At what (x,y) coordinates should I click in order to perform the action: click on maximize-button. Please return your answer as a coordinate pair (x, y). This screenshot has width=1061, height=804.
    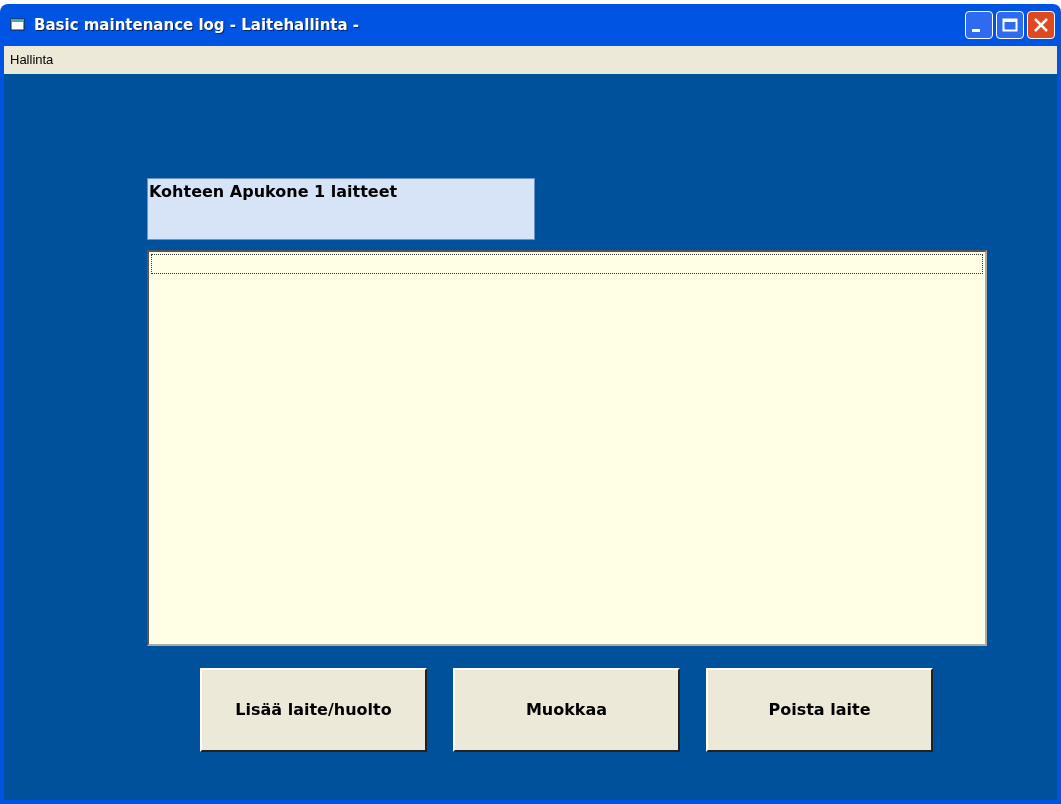
    Looking at the image, I should click on (1010, 25).